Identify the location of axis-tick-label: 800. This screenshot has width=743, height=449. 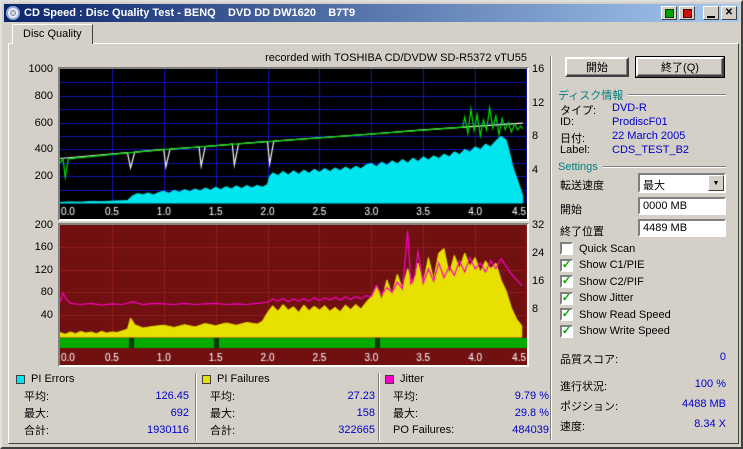
(43, 95).